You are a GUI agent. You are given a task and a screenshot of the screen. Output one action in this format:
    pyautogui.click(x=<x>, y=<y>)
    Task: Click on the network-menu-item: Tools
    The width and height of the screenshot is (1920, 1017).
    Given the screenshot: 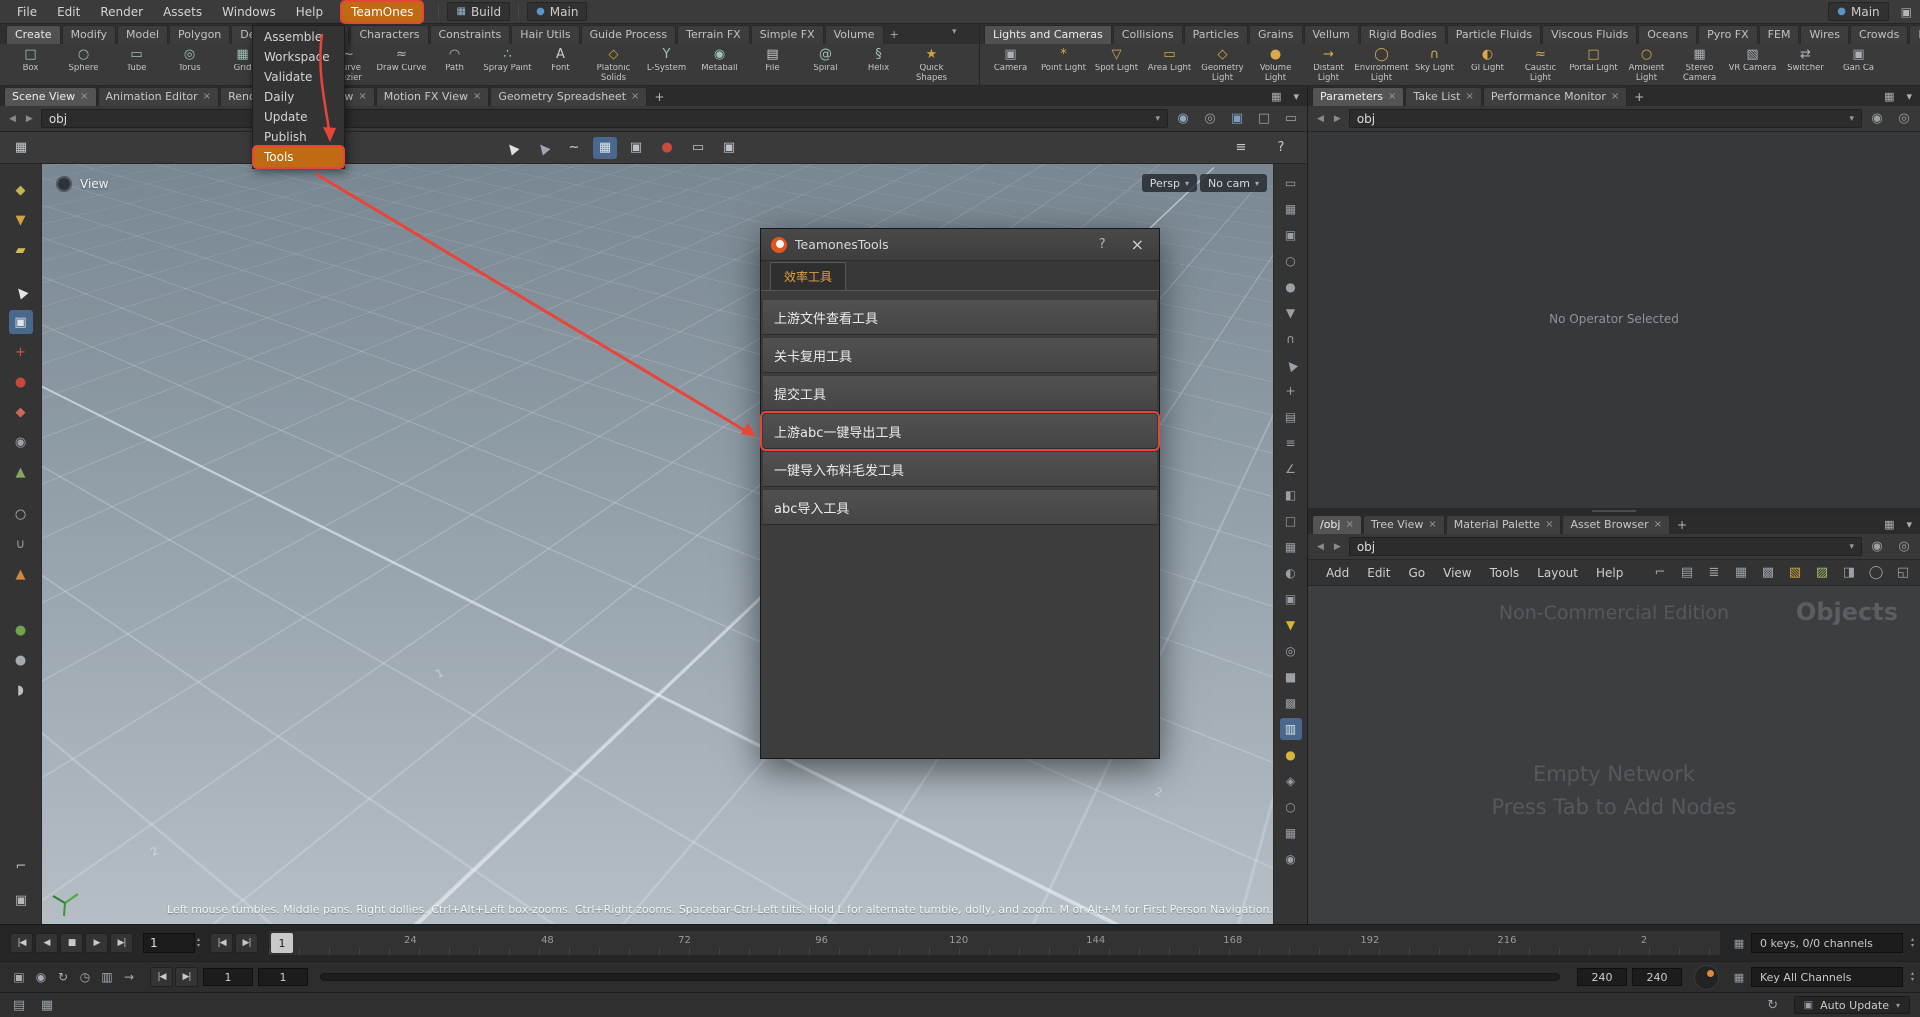 What is the action you would take?
    pyautogui.click(x=1505, y=573)
    